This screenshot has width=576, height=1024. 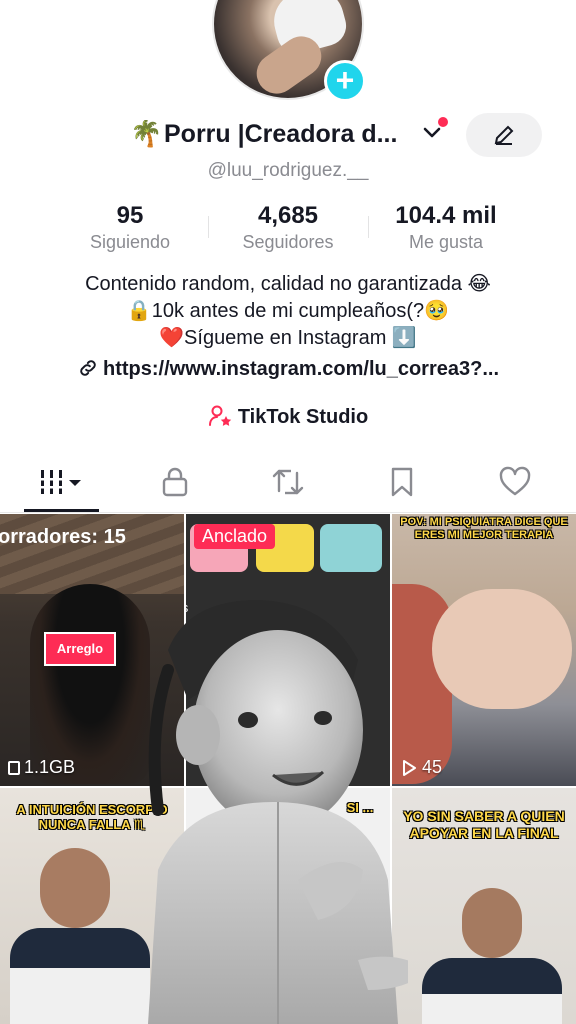 I want to click on studio-label: TikTok Studio, so click(x=303, y=417).